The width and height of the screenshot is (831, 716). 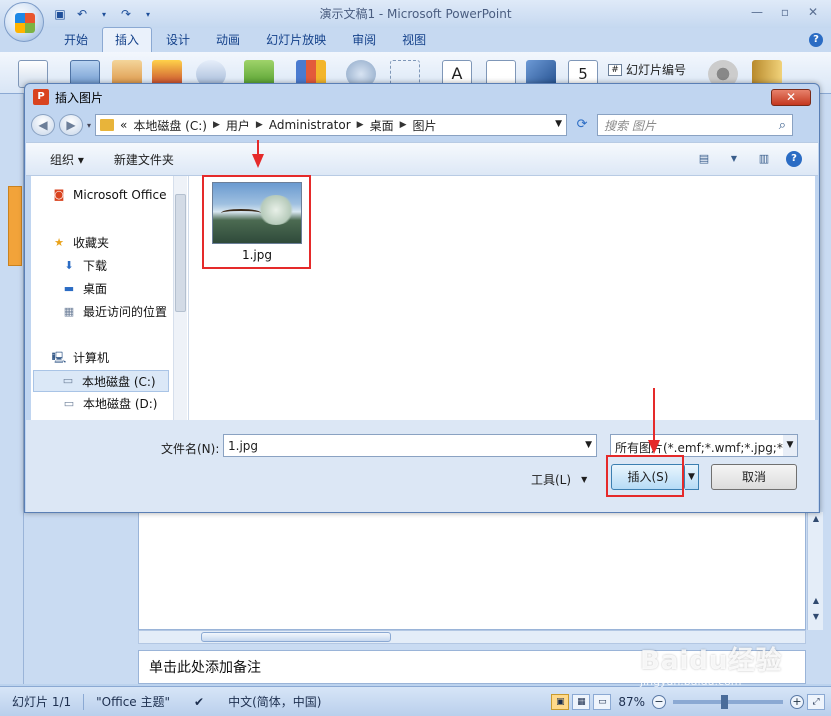 I want to click on spellcheck-icon: ✔, so click(x=199, y=702).